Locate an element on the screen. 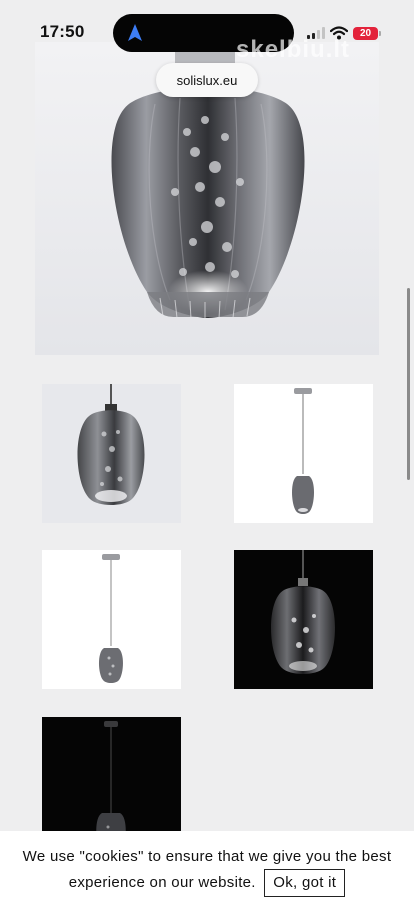 This screenshot has width=414, height=900. status-bar: 17:50 20 skelbiu.lt is located at coordinates (207, 33).